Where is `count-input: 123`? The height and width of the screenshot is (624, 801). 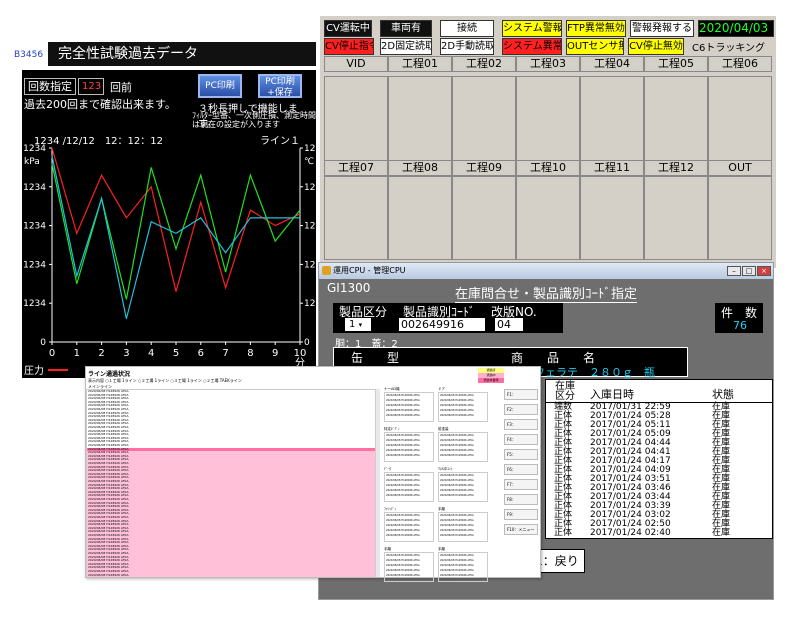 count-input: 123 is located at coordinates (91, 86).